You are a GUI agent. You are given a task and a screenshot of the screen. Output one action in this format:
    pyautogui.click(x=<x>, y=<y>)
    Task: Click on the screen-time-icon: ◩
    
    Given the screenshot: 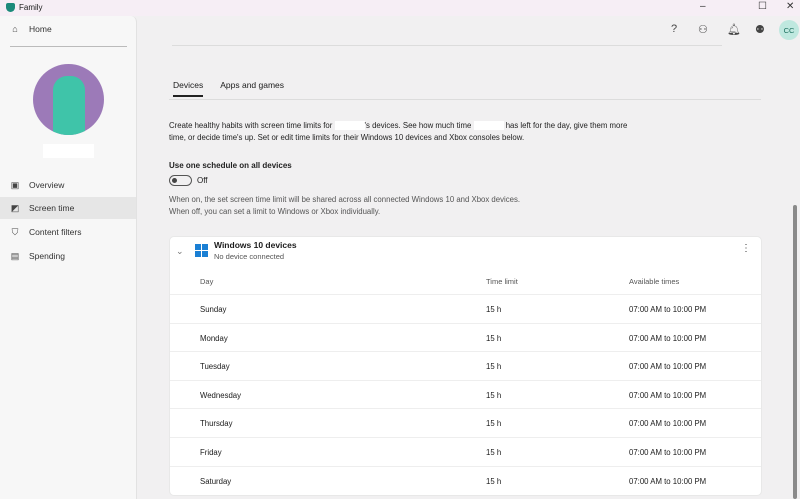 What is the action you would take?
    pyautogui.click(x=15, y=207)
    